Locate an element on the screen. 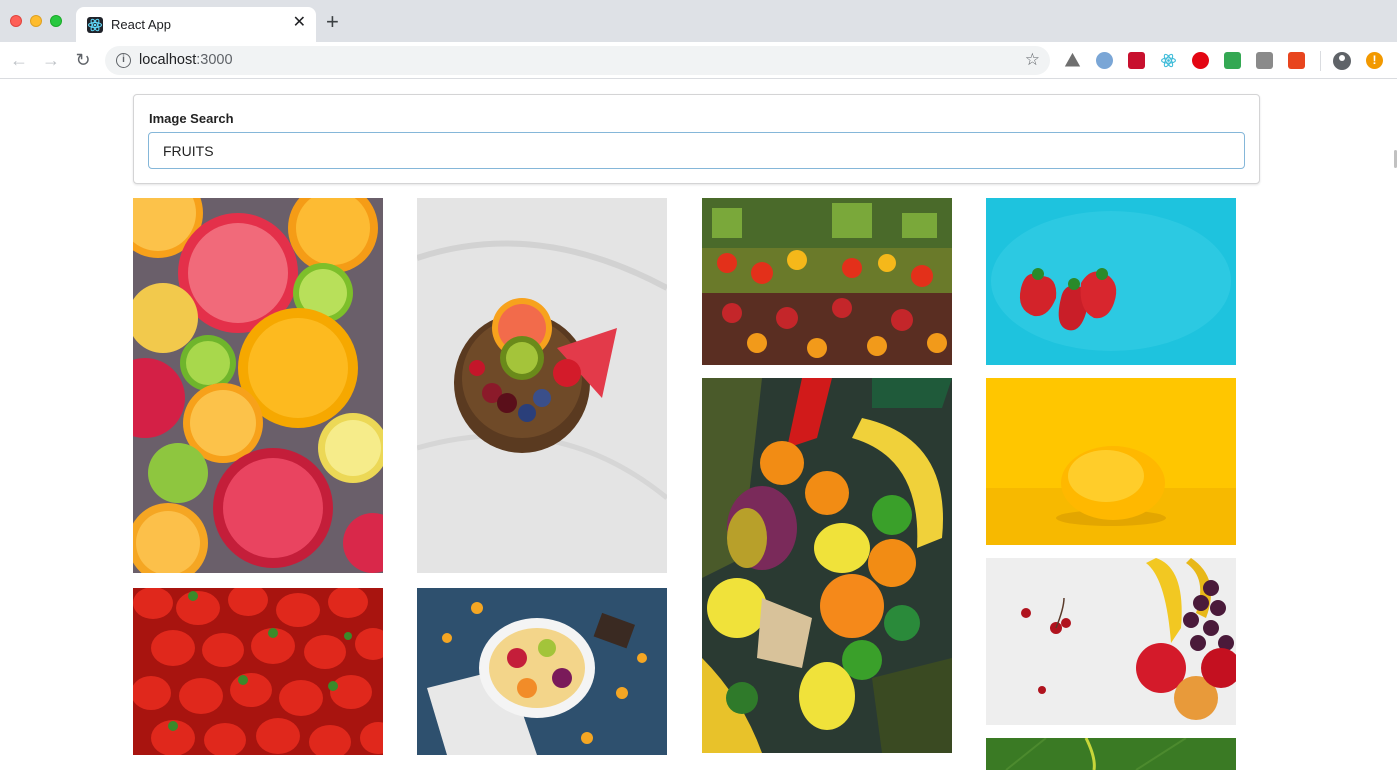 The image size is (1397, 770). lemon-yellow-image is located at coordinates (1111, 461).